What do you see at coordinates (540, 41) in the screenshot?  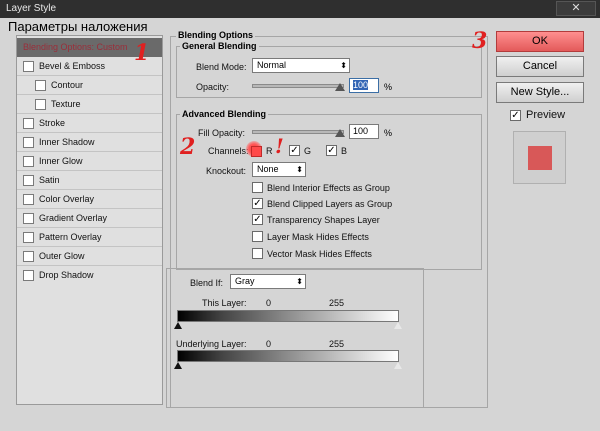 I see `ok-button: OK` at bounding box center [540, 41].